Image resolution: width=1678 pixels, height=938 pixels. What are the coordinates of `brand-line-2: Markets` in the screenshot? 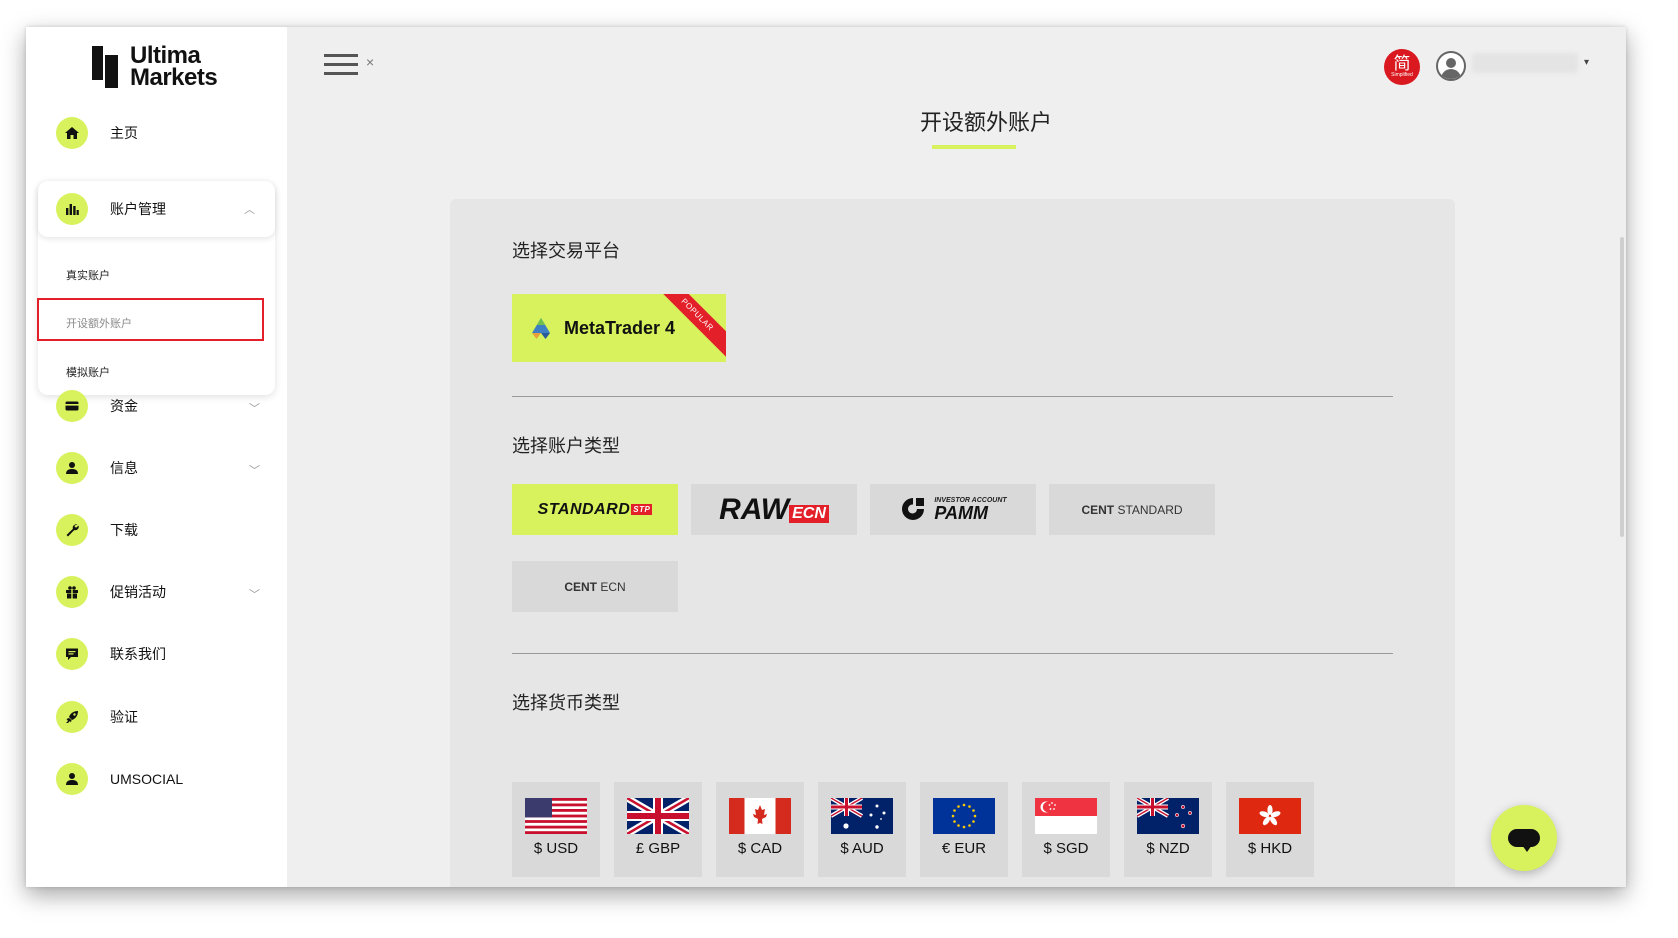 It's located at (174, 77).